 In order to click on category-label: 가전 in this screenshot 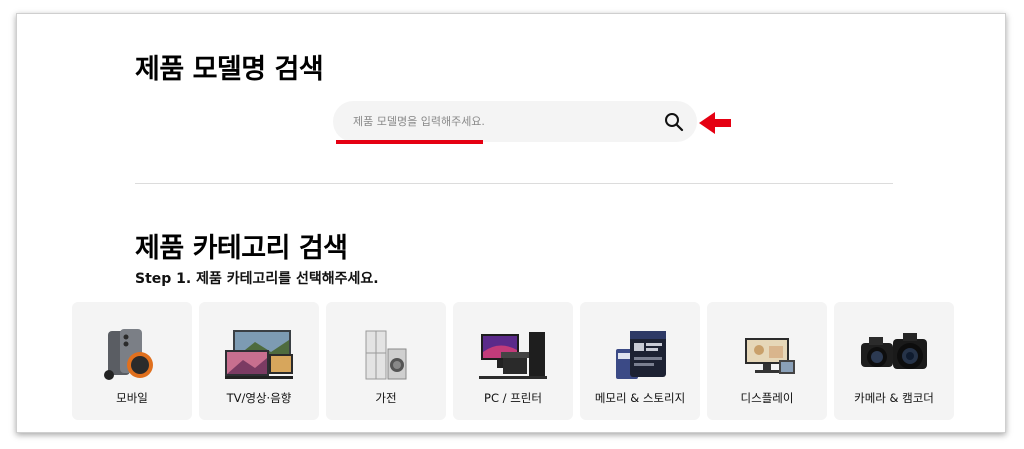, I will do `click(386, 398)`.